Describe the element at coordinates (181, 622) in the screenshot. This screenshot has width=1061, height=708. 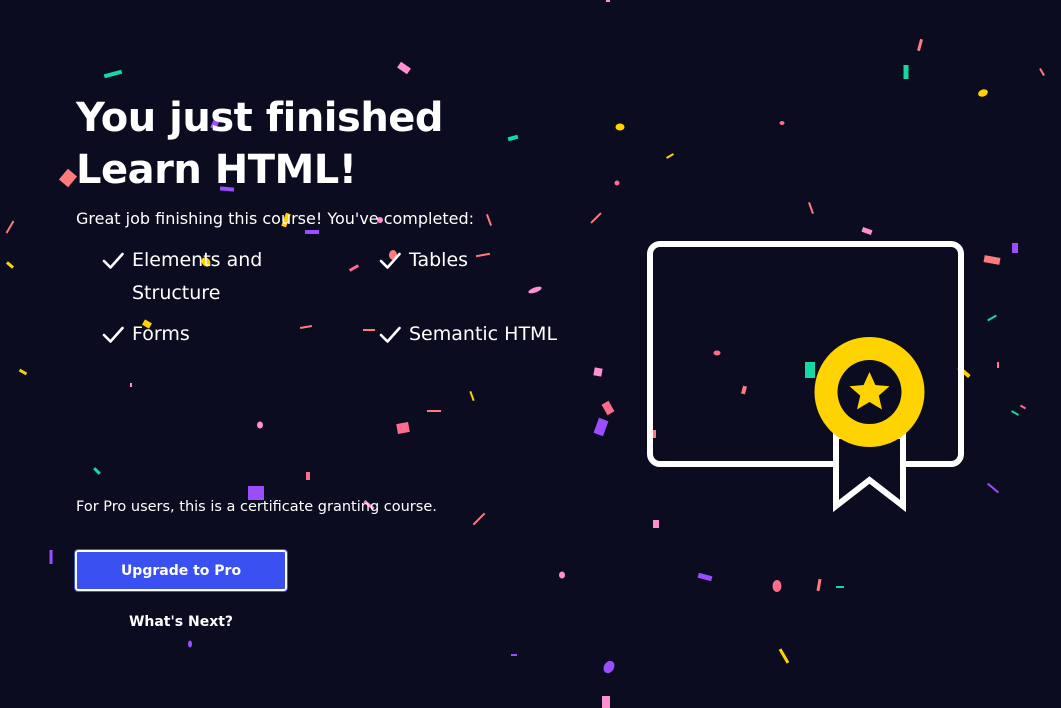
I see `whats-next-link: What's Next?` at that location.